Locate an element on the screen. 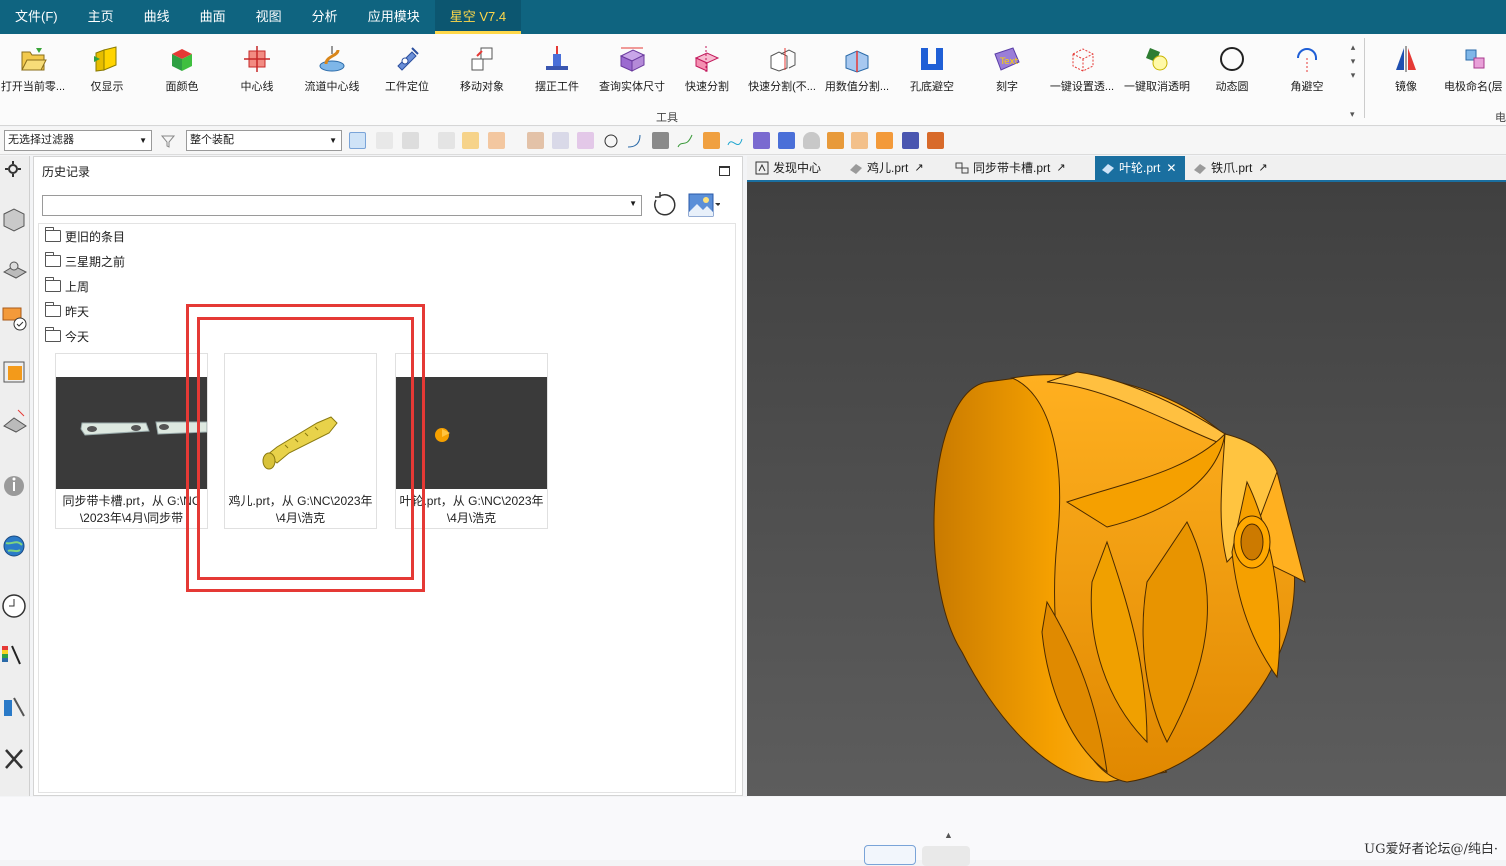 The width and height of the screenshot is (1506, 866). menu-curve: 曲线 is located at coordinates (157, 17).